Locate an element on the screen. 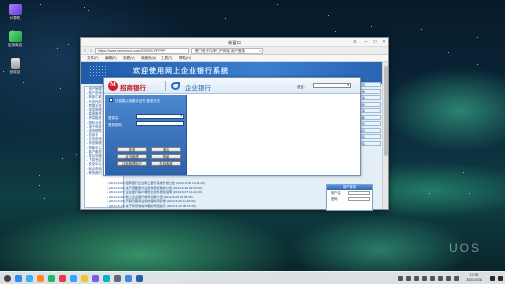 This screenshot has width=505, height=284. desktop-icon-computer: 计算机 is located at coordinates (15, 12).